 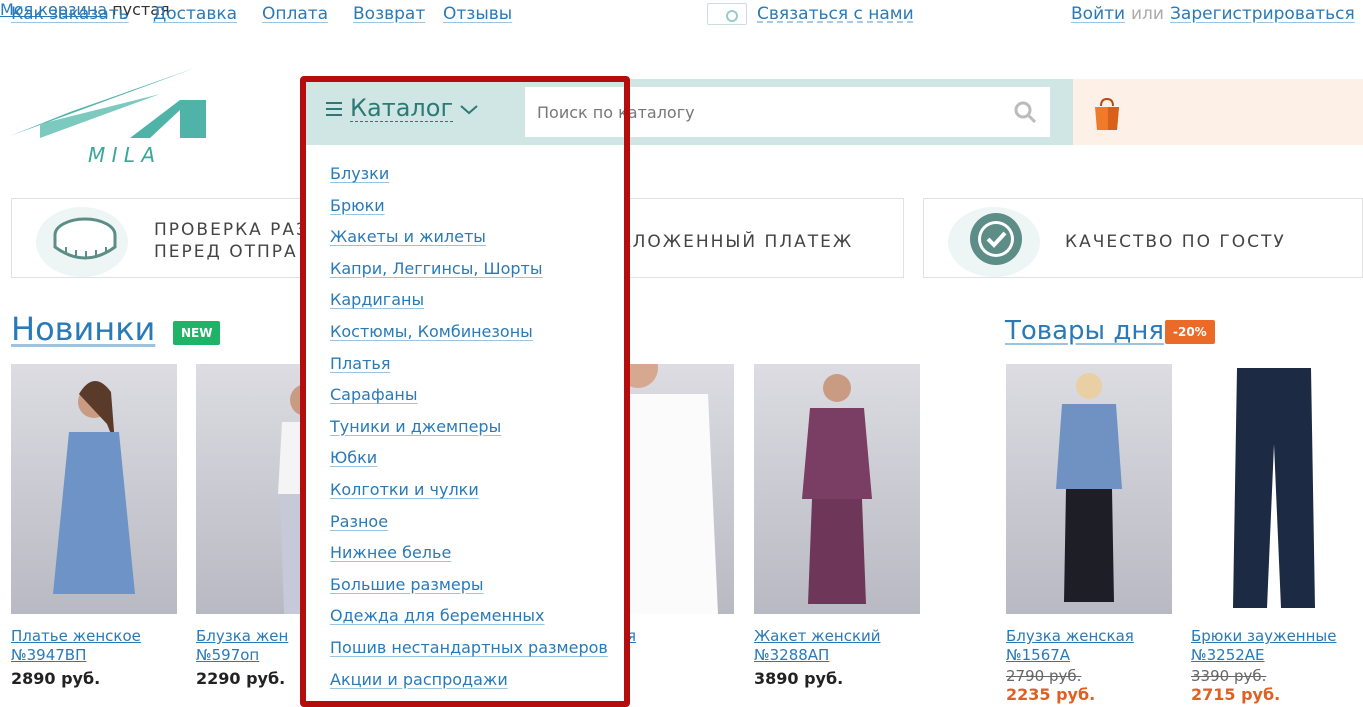 I want to click on product-card: Жакет женский №3288АП 3890 руб., so click(x=837, y=526).